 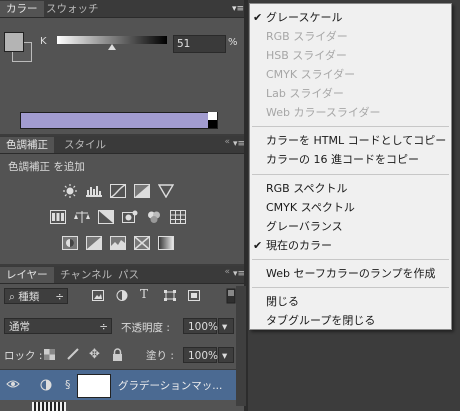 What do you see at coordinates (350, 141) in the screenshot?
I see `menu-item-copy-html-code: カラーを HTML コードとしてコピー` at bounding box center [350, 141].